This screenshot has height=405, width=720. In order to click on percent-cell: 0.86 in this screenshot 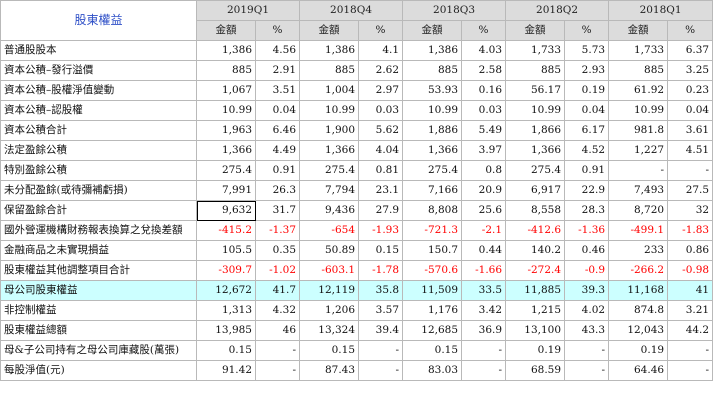, I will do `click(690, 250)`.